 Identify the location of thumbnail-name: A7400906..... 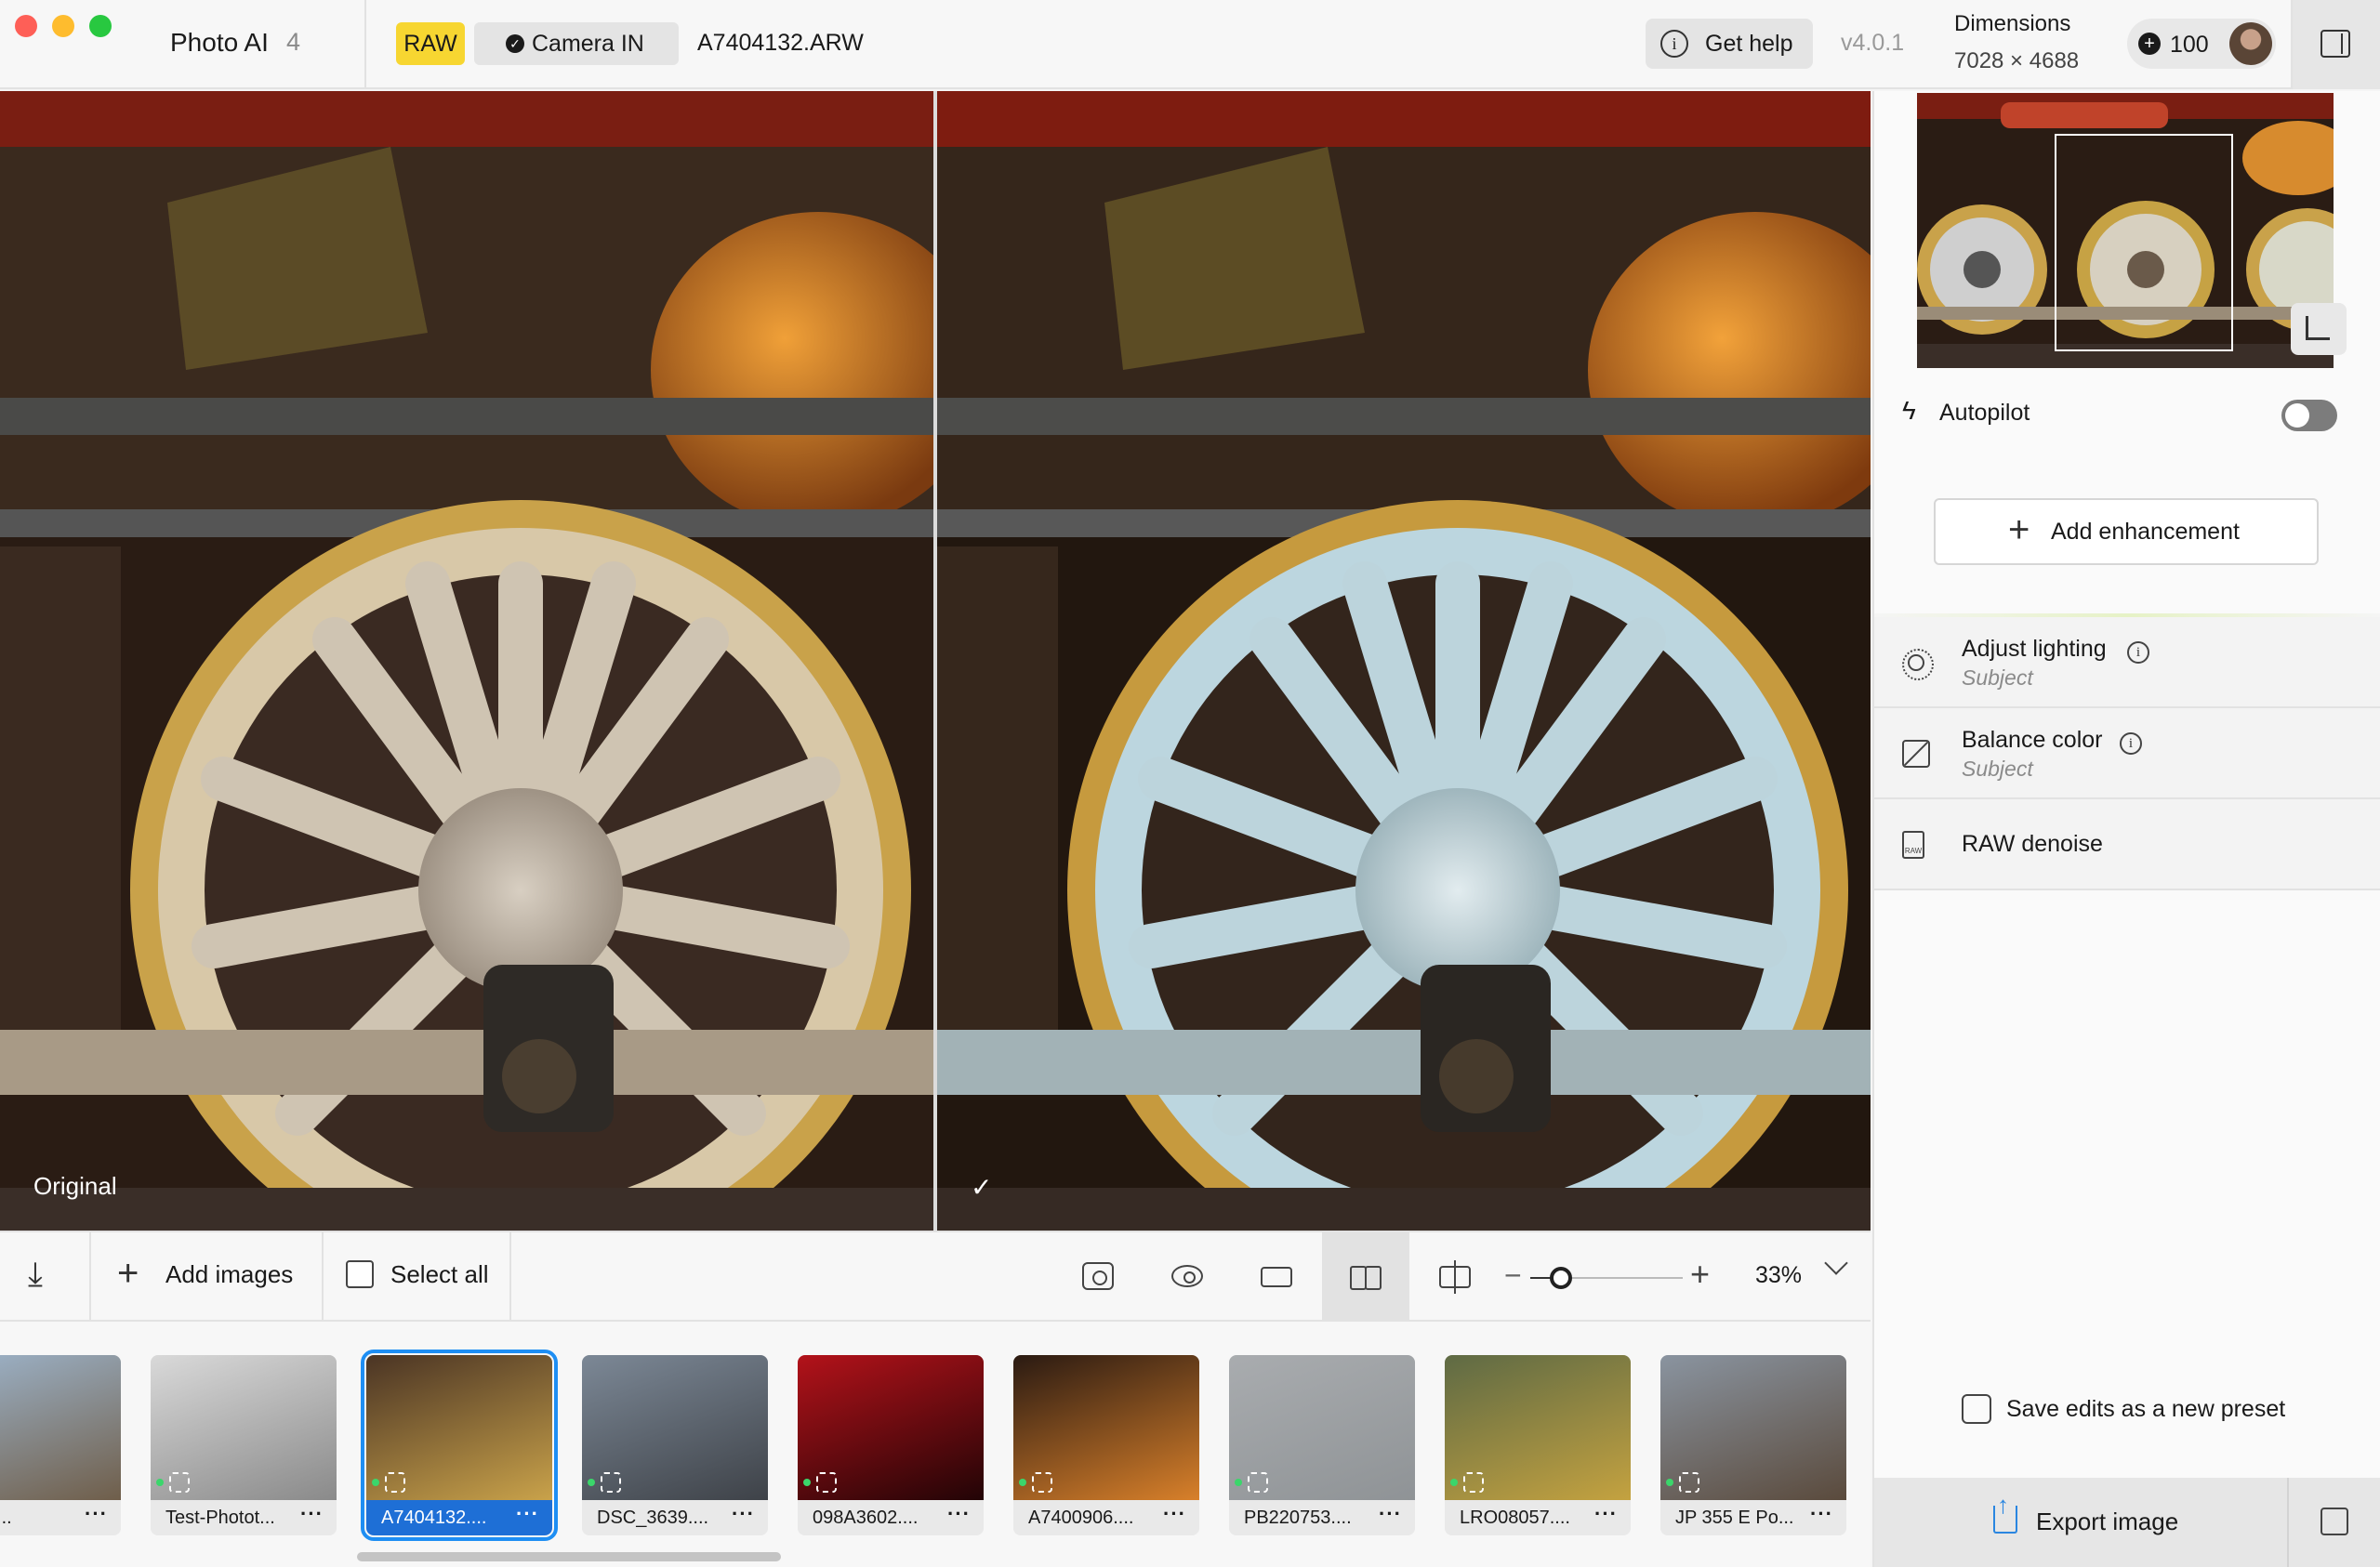
(1081, 1518).